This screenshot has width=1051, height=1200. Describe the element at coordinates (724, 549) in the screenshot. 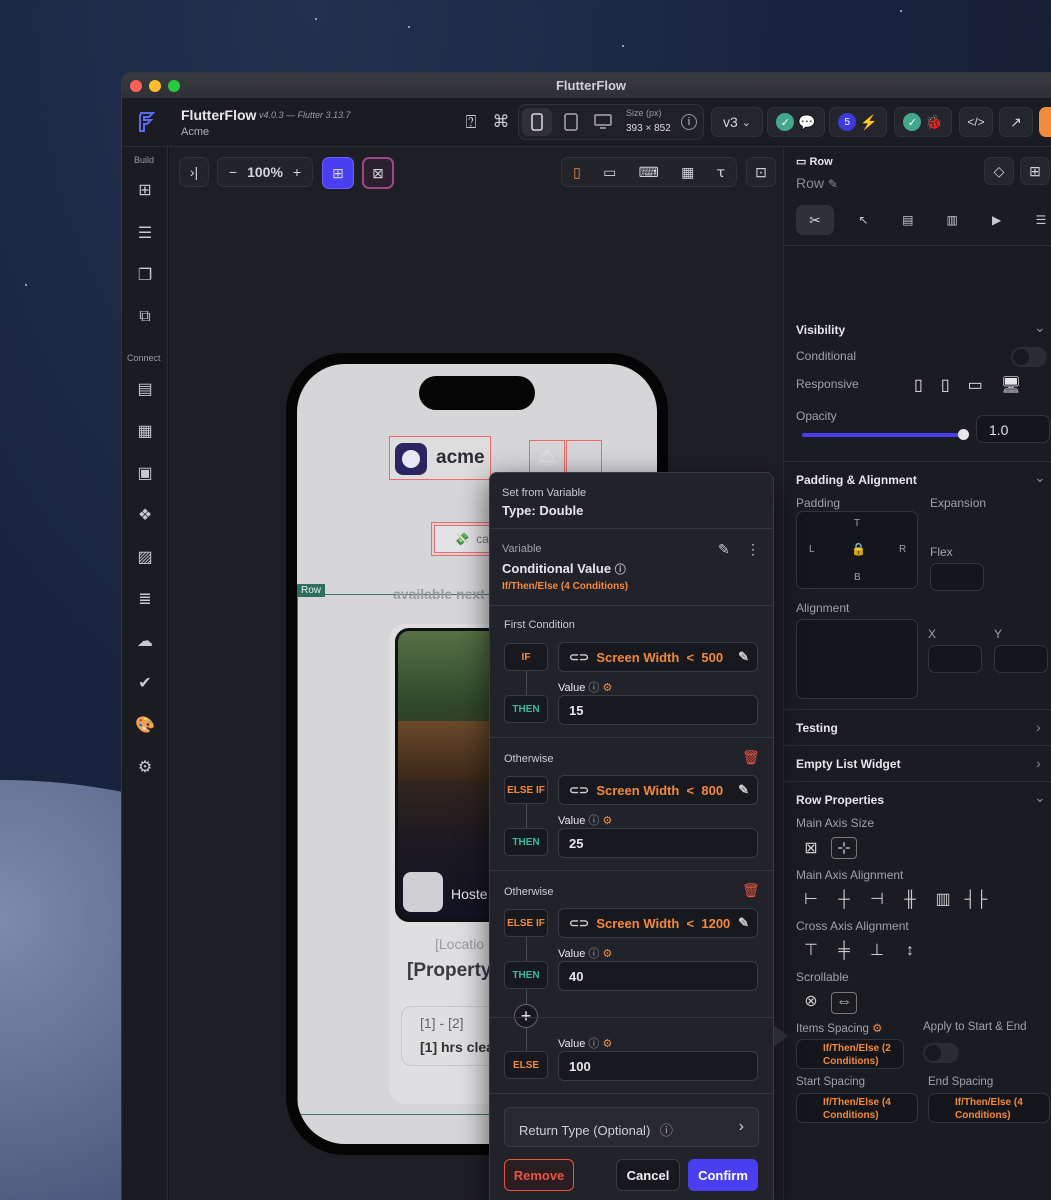

I see `edit-icon: ✎` at that location.